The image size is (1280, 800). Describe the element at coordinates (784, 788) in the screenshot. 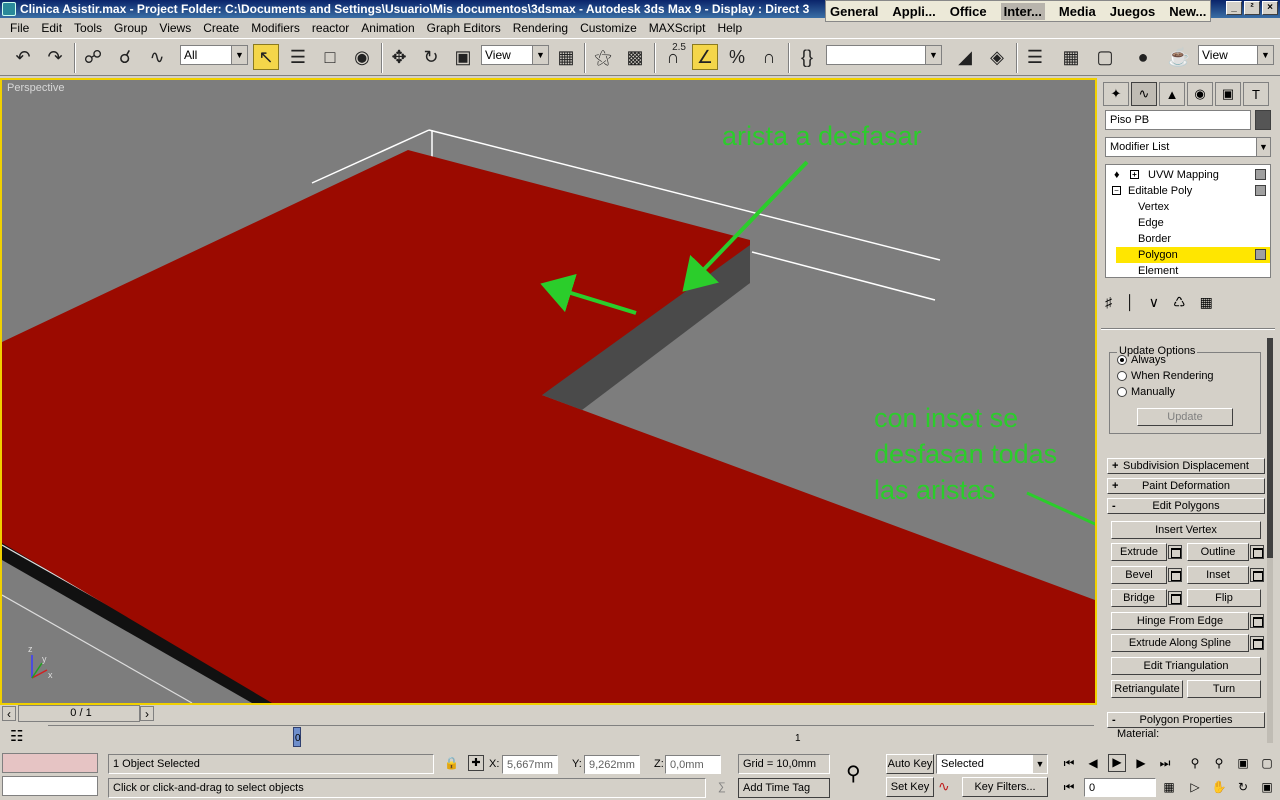

I see `add-time-tag-button: Add Time Tag` at that location.